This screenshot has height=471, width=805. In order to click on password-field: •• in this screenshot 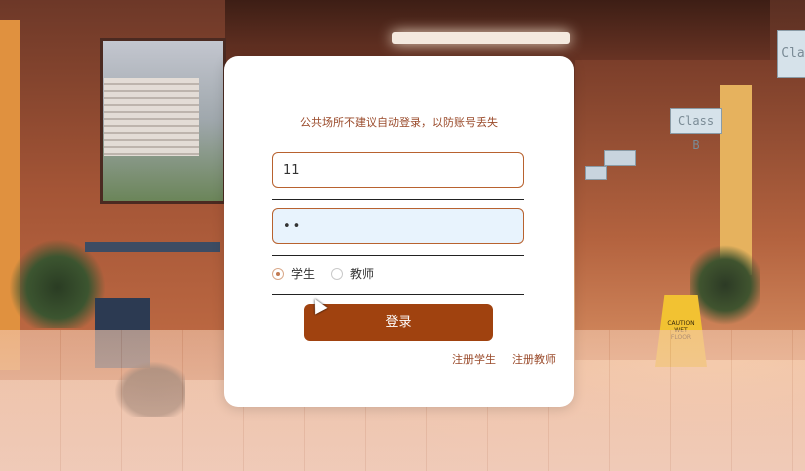, I will do `click(398, 226)`.